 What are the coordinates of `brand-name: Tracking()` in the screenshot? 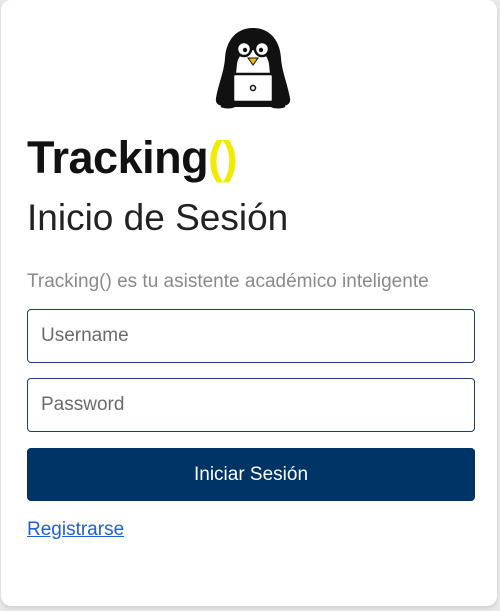 It's located at (132, 158).